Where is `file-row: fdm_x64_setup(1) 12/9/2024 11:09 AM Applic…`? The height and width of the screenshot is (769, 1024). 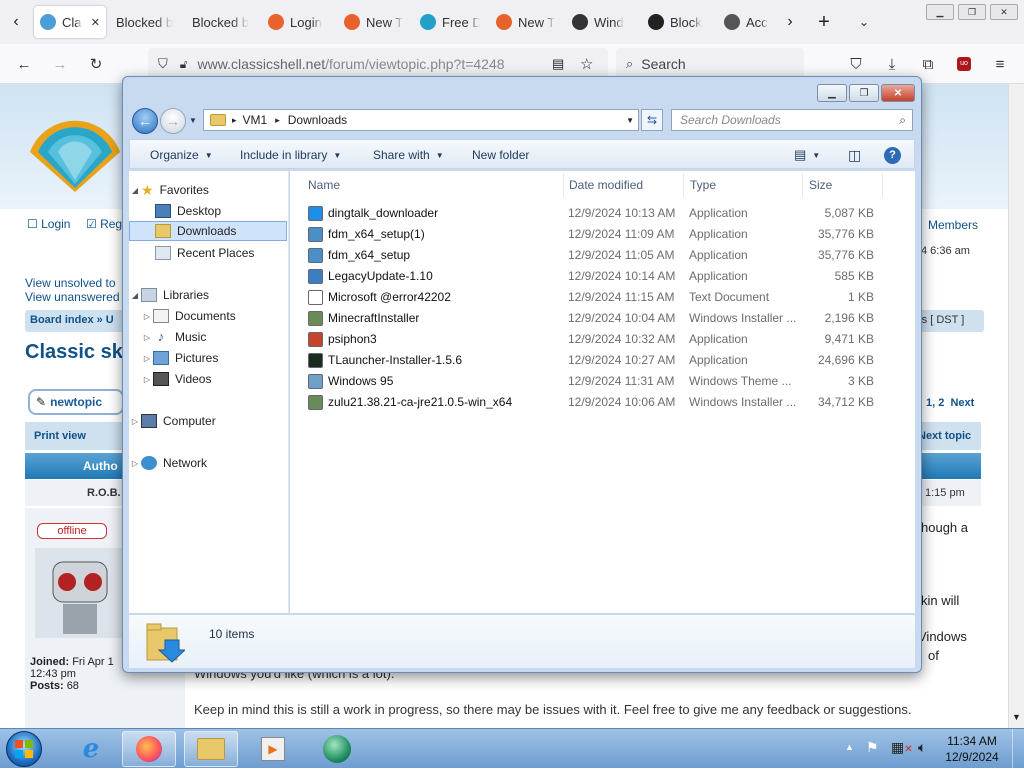
file-row: fdm_x64_setup(1) 12/9/2024 11:09 AM Applic… is located at coordinates (590, 234).